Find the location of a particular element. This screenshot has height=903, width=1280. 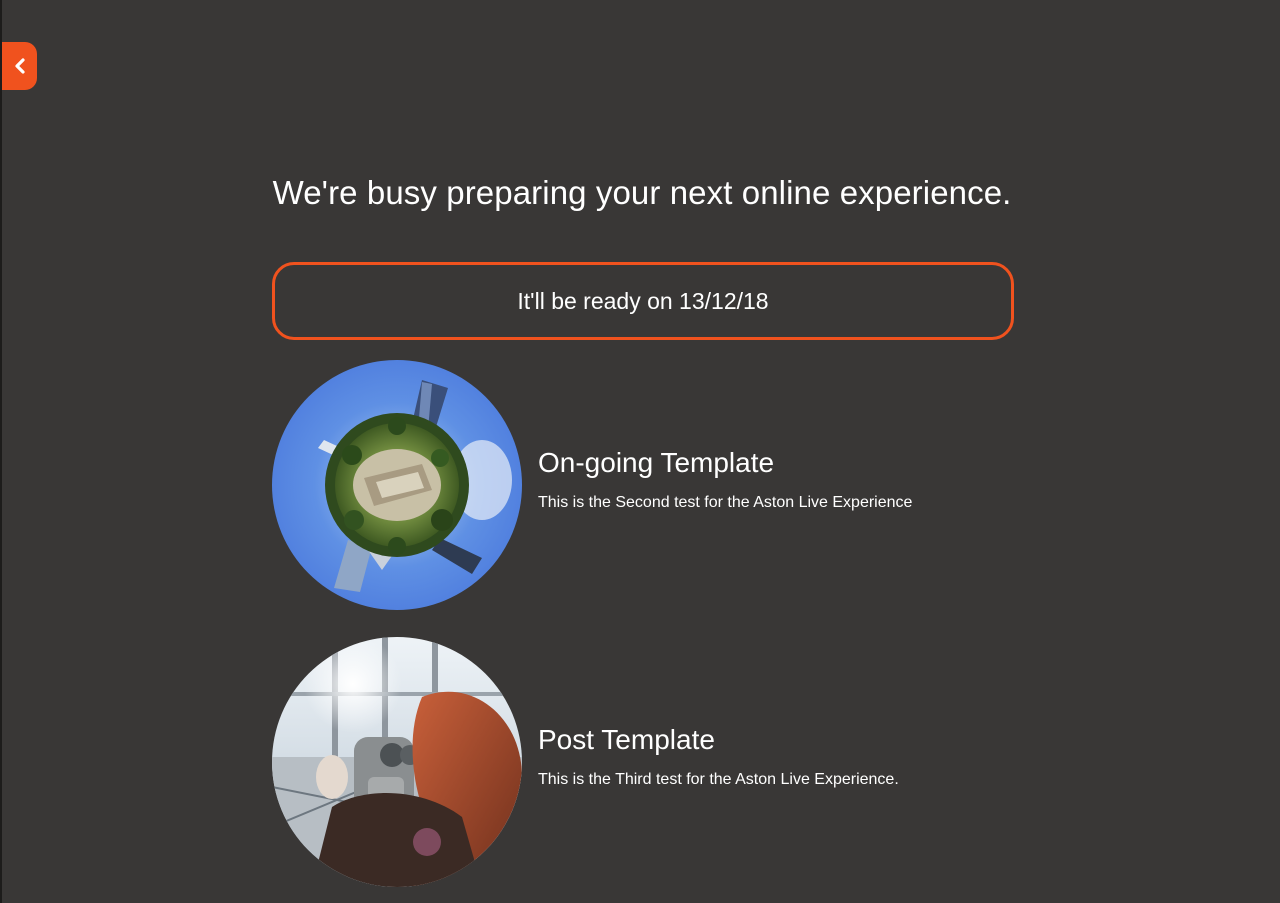

tiny-planet-city-image is located at coordinates (397, 485).